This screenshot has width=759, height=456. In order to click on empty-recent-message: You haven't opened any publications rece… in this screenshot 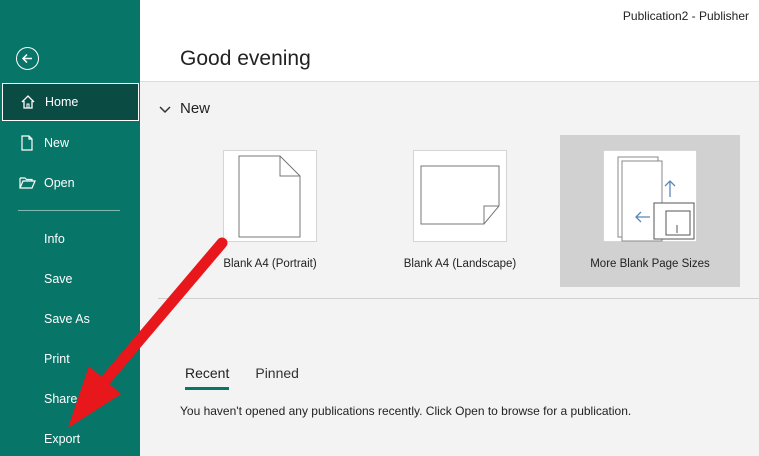, I will do `click(406, 411)`.